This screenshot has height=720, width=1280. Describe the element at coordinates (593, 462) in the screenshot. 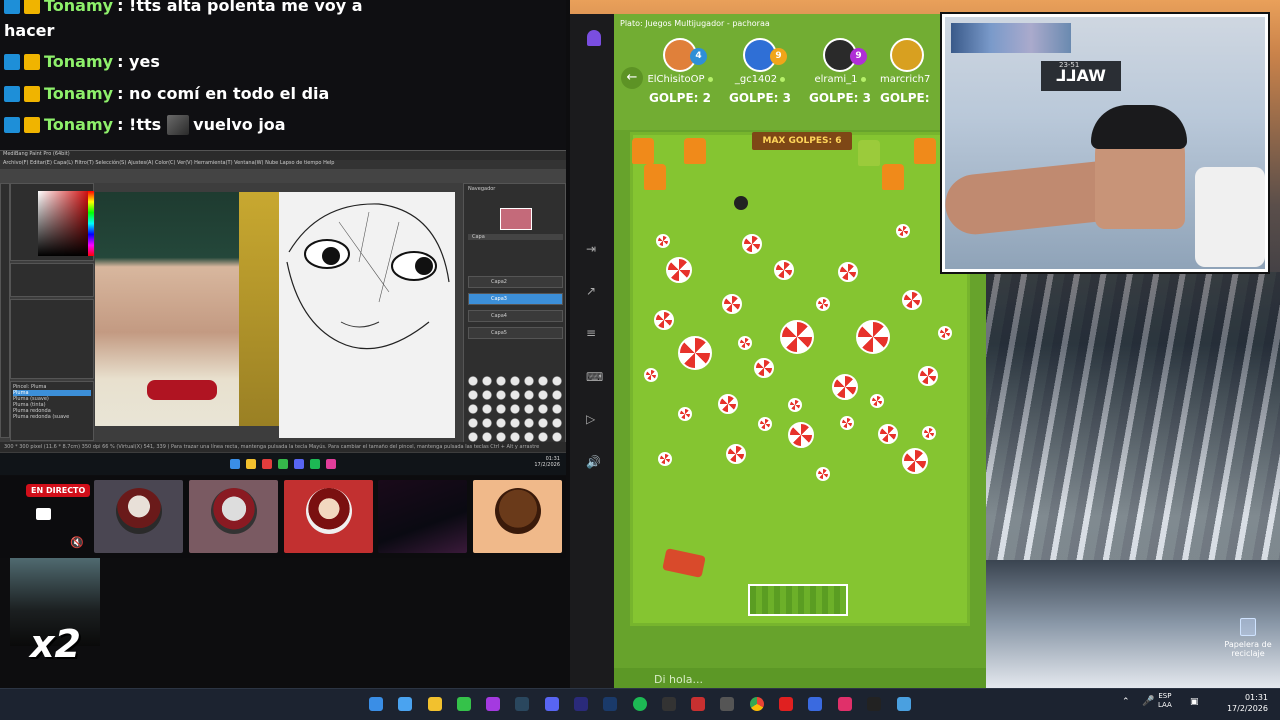

I see `volume-icon: 🔊` at that location.